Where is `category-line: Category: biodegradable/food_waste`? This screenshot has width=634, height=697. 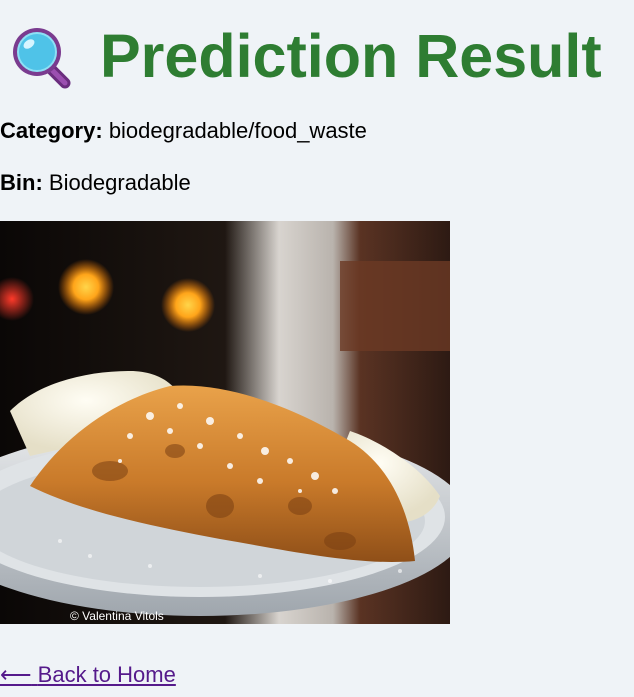
category-line: Category: biodegradable/food_waste is located at coordinates (183, 131).